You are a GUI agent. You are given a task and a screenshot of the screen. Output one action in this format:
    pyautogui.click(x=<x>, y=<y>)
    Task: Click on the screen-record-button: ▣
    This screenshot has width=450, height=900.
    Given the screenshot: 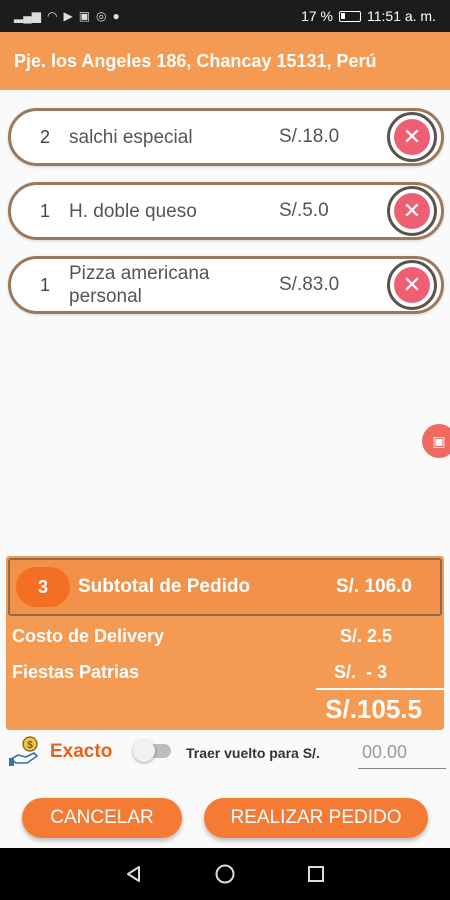 What is the action you would take?
    pyautogui.click(x=436, y=441)
    